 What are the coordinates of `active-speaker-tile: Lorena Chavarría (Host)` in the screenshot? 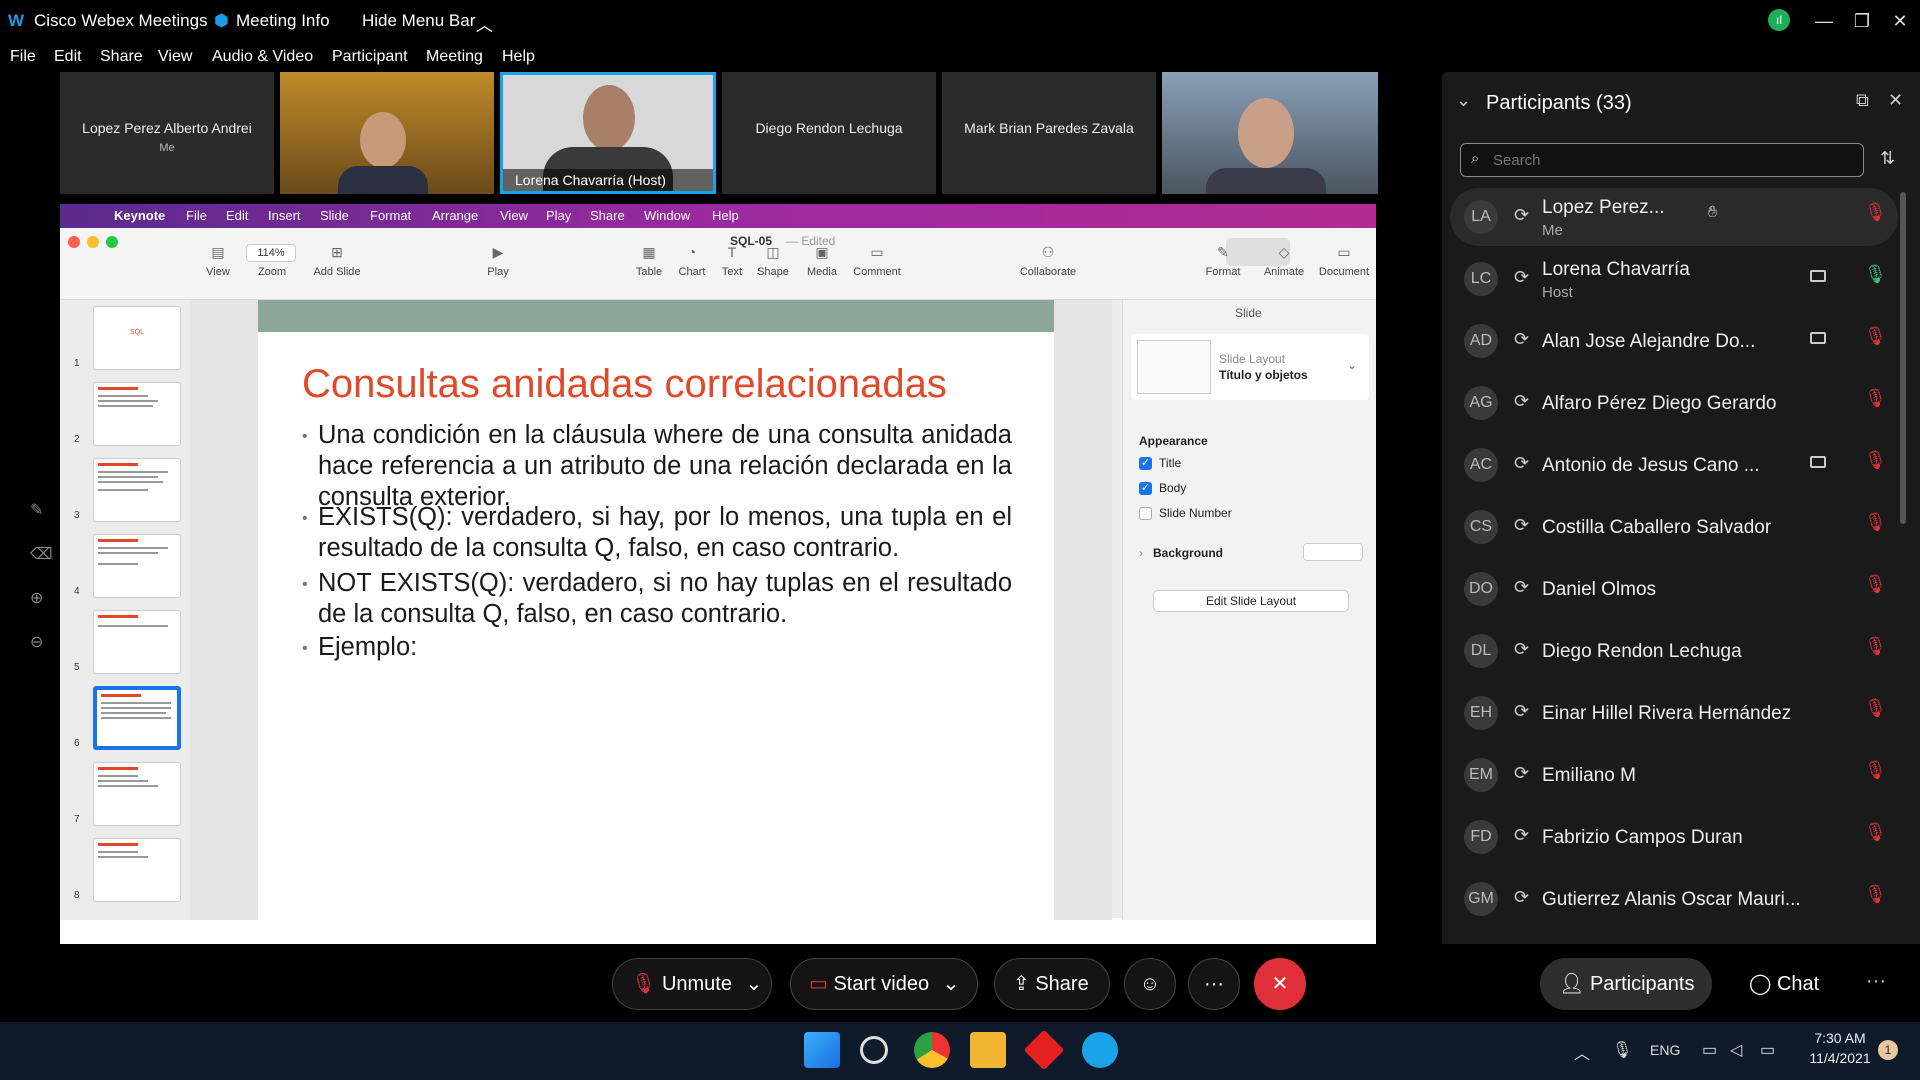 It's located at (608, 133).